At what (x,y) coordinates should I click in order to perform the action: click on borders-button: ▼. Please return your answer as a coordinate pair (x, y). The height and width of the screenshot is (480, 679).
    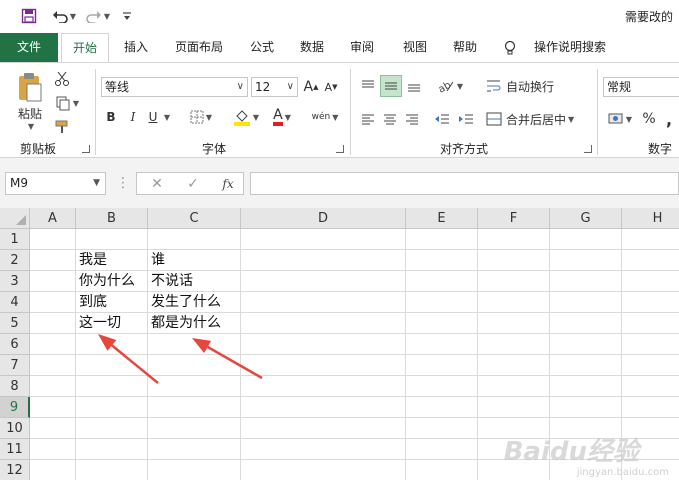
    Looking at the image, I should click on (201, 117).